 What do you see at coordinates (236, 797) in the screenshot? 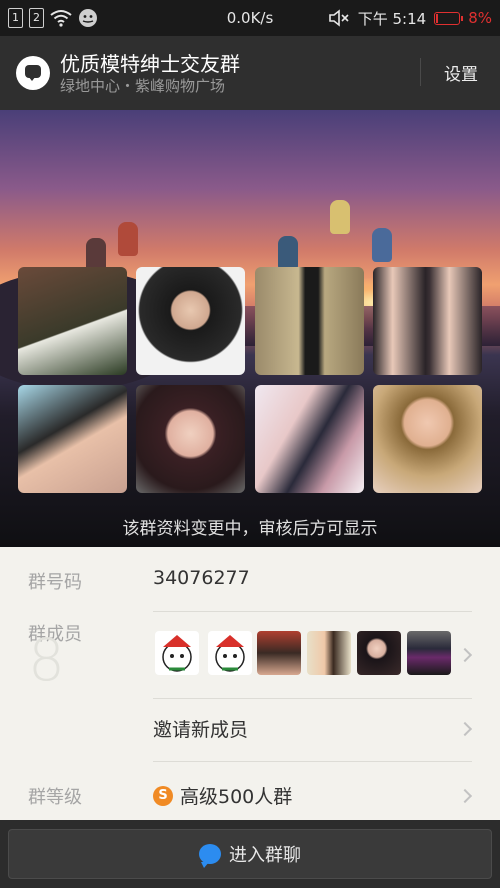
I see `level-value: 高级500人群` at bounding box center [236, 797].